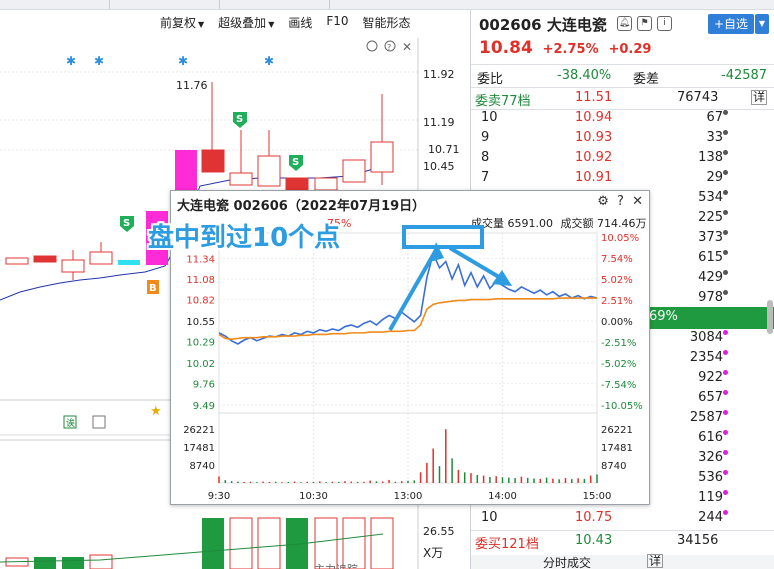 Image resolution: width=774 pixels, height=569 pixels. I want to click on popup-volume-info: 成交量 6591.00 成交额 714.46万, so click(559, 223).